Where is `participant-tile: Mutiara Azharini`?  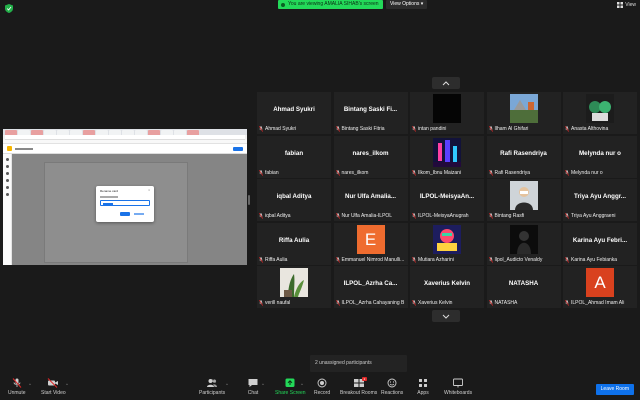
participant-tile: Mutiara Azharini is located at coordinates (447, 243).